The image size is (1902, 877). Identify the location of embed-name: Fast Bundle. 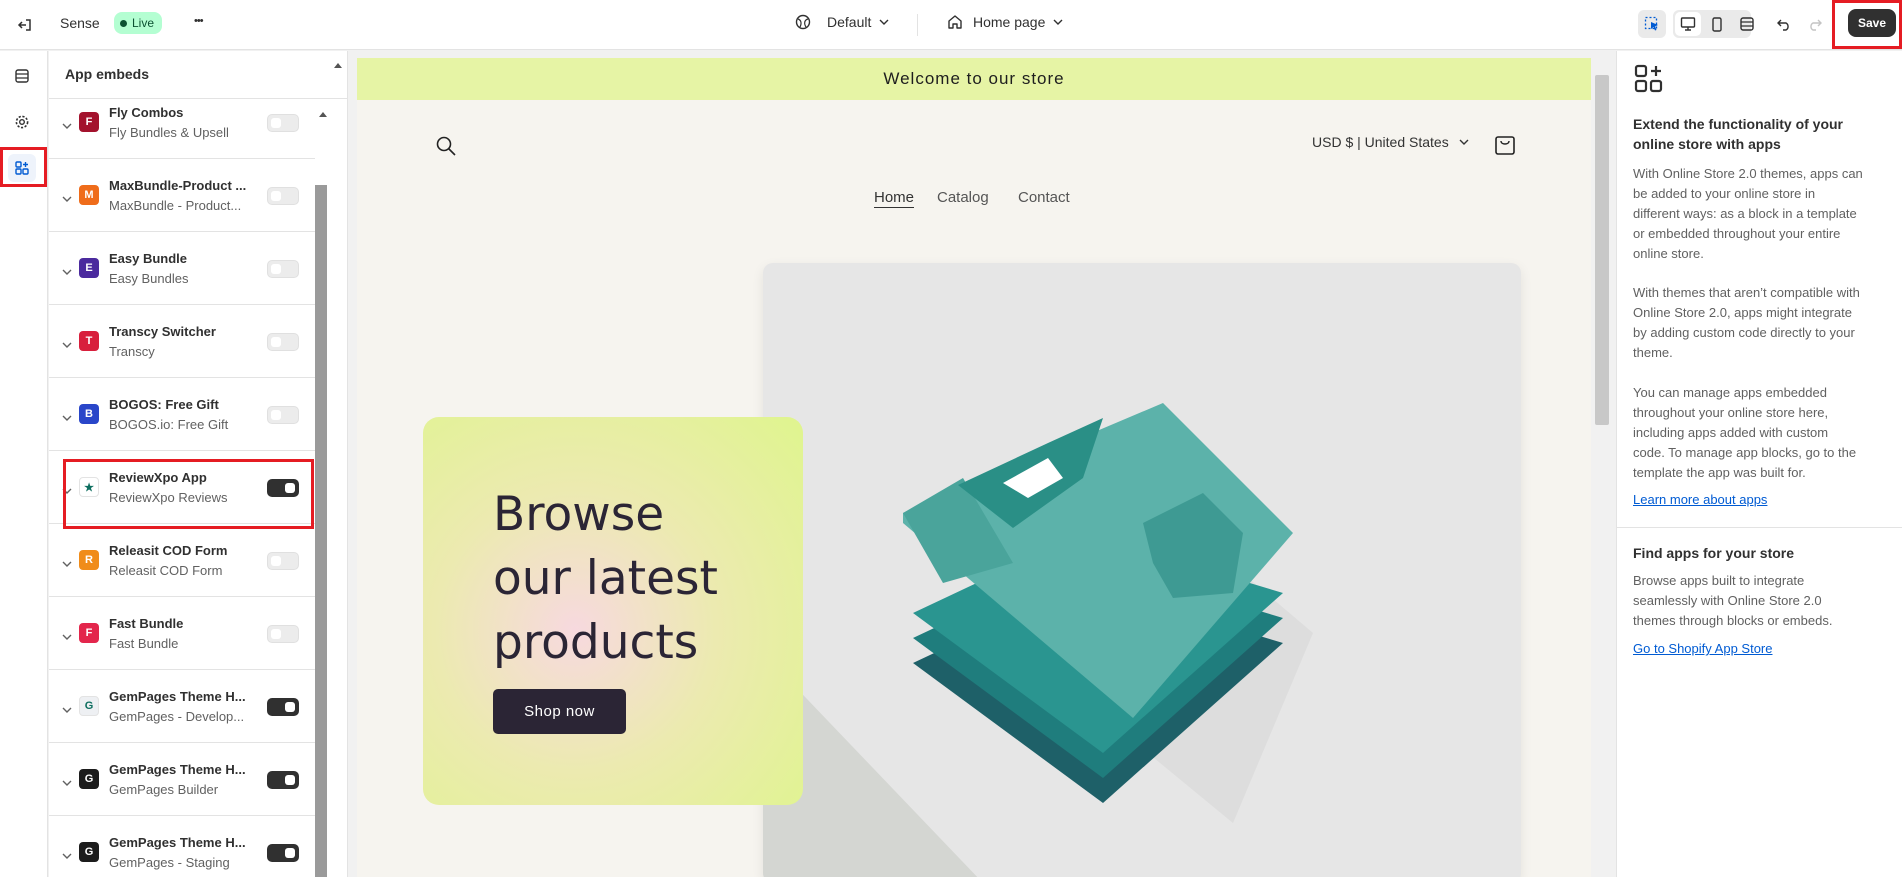
(146, 623).